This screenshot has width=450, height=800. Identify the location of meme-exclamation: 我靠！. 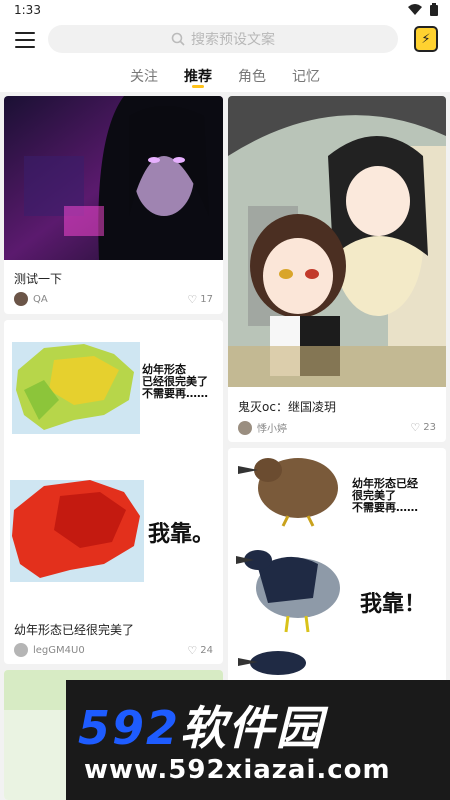
(393, 604).